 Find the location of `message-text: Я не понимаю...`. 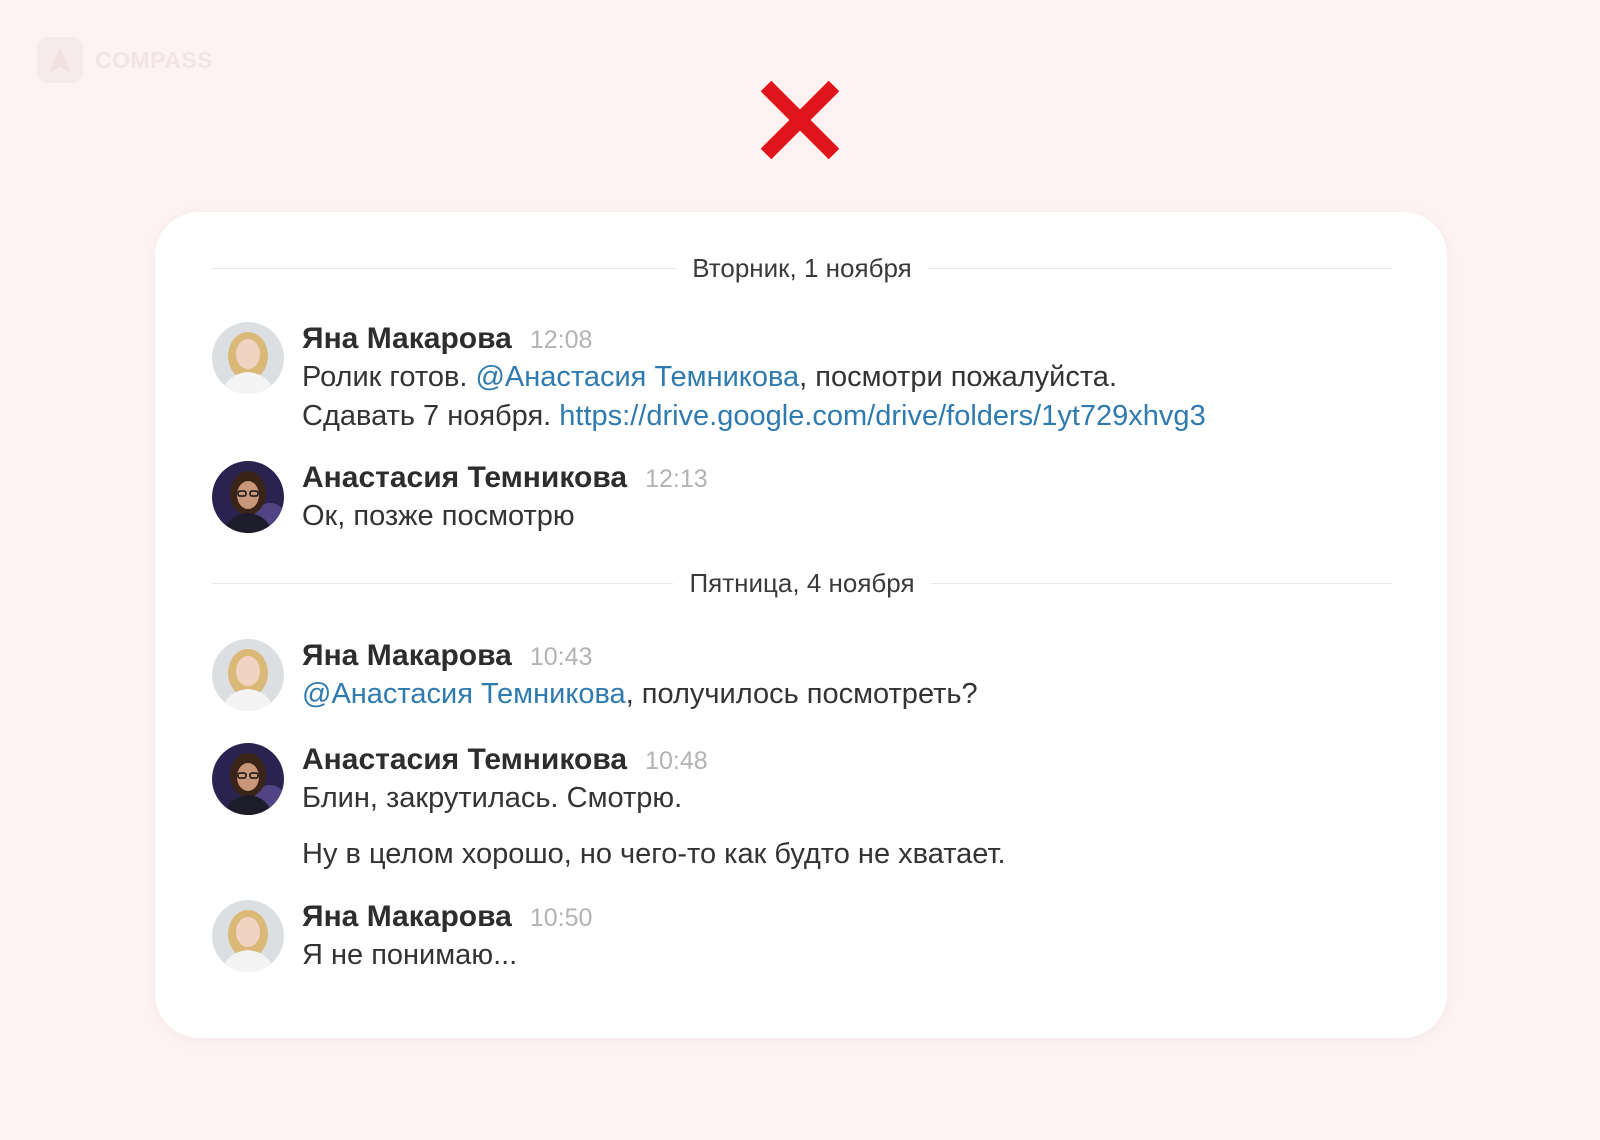

message-text: Я не понимаю... is located at coordinates (410, 955).